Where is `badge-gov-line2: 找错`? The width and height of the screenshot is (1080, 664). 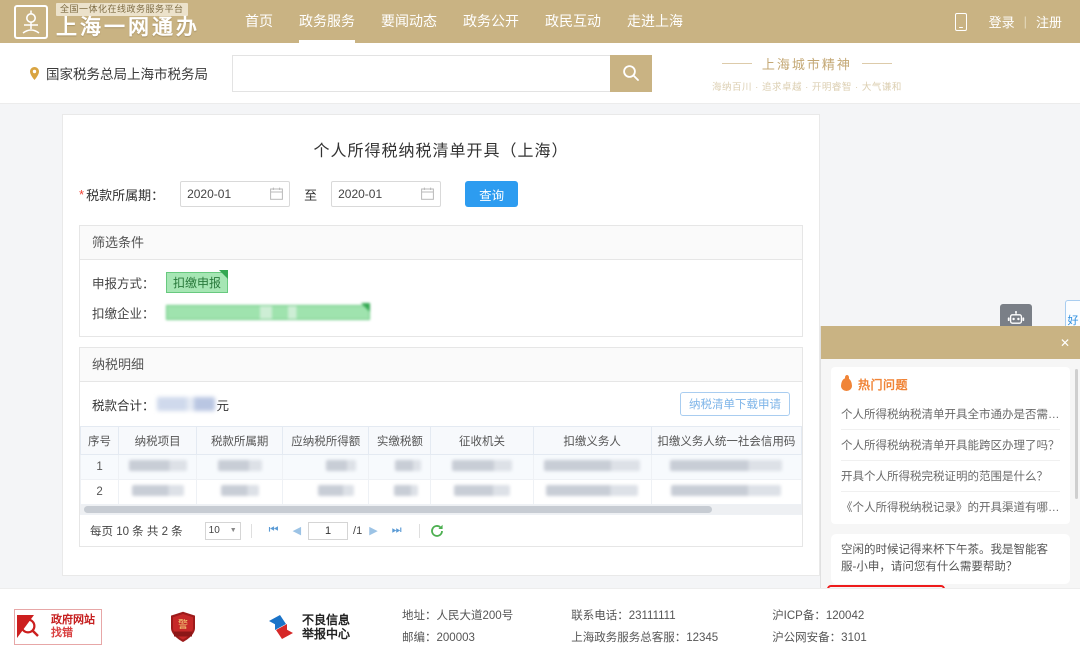 badge-gov-line2: 找错 is located at coordinates (62, 632).